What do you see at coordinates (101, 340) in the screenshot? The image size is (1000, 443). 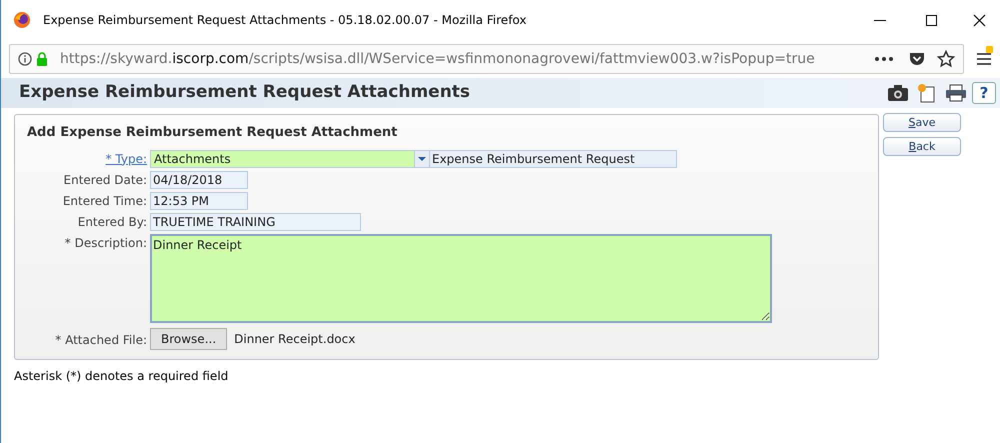 I see `field-label: * Attached File:` at bounding box center [101, 340].